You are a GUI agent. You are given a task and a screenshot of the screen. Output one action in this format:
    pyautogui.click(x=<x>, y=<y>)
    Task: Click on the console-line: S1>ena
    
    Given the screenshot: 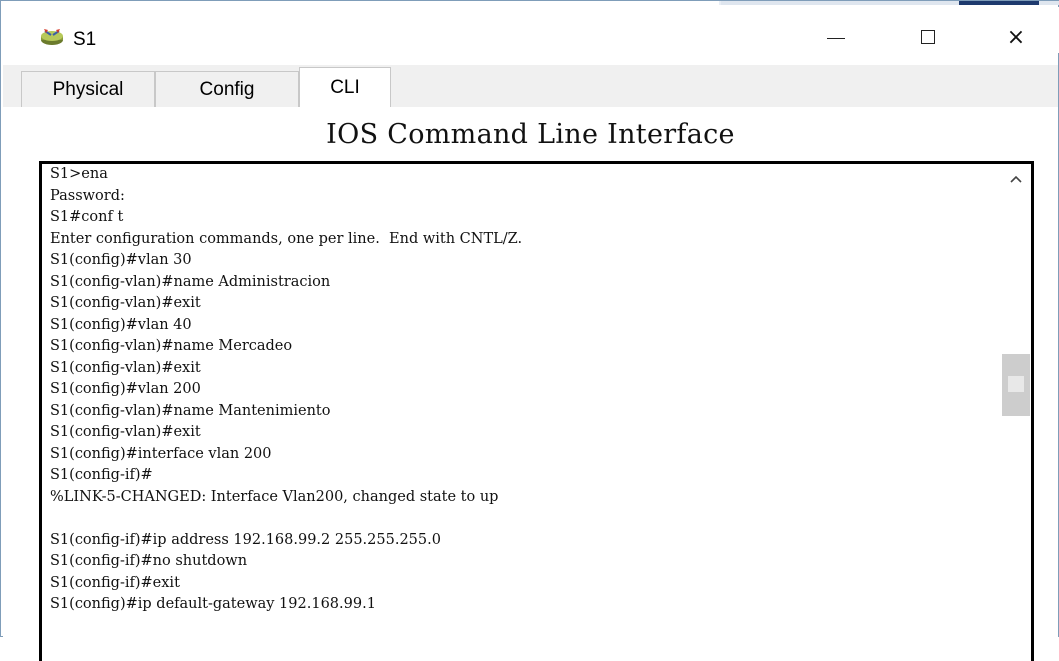 What is the action you would take?
    pyautogui.click(x=79, y=174)
    